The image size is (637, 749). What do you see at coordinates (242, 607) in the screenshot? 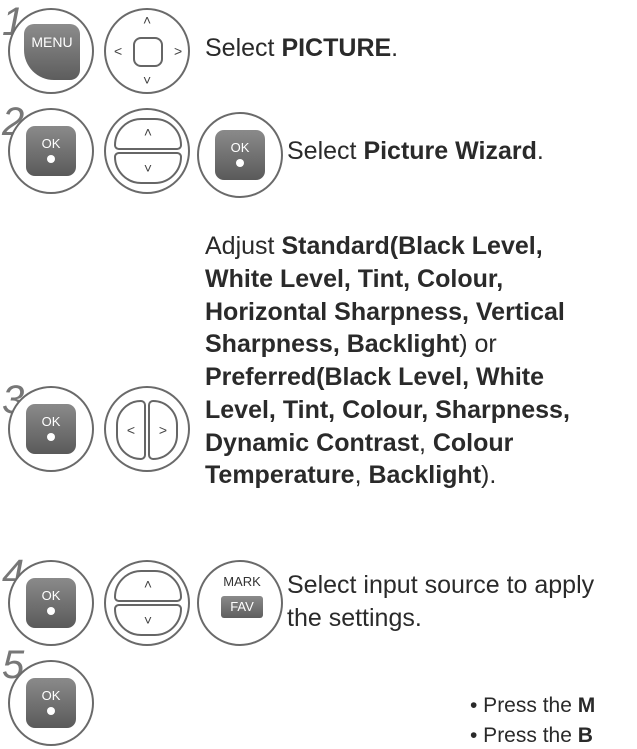
I see `fav-key: FAV` at bounding box center [242, 607].